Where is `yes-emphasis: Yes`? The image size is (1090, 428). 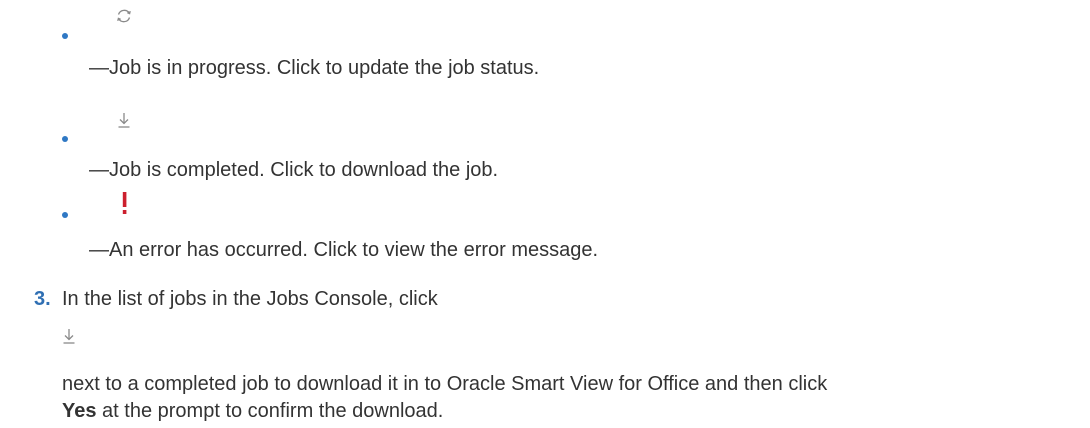
yes-emphasis: Yes is located at coordinates (79, 411).